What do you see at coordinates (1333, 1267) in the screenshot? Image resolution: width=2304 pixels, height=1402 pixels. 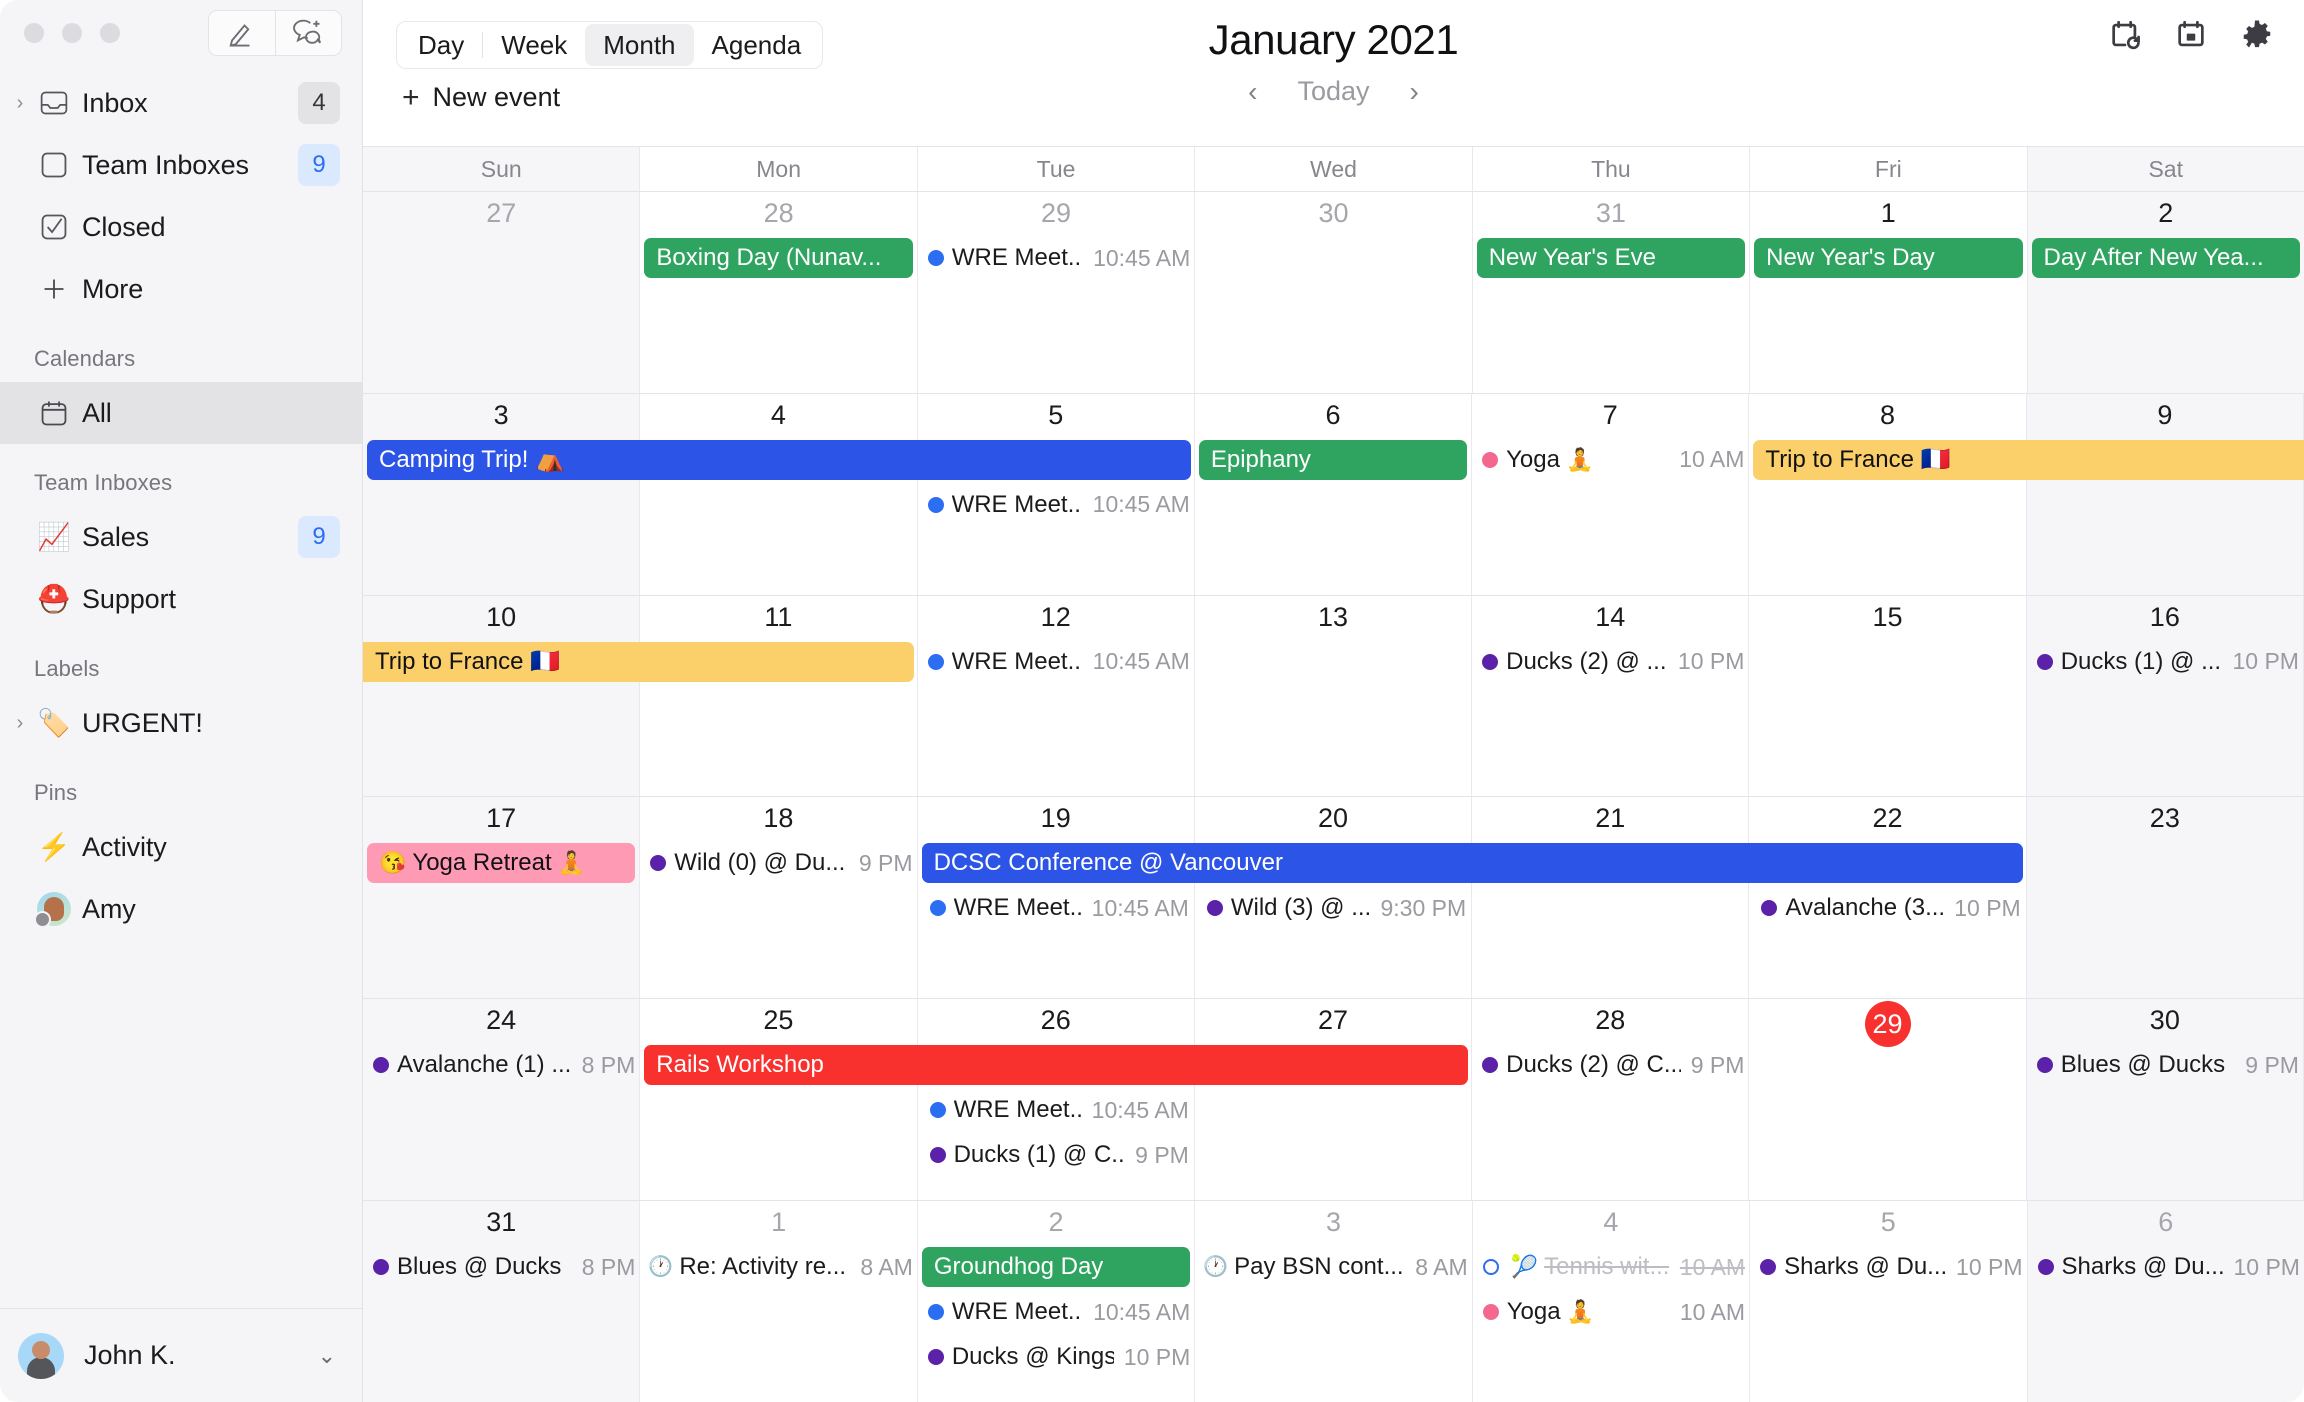 I see `calendar-event: 🕐 Pay BSN cont... 8 AM` at bounding box center [1333, 1267].